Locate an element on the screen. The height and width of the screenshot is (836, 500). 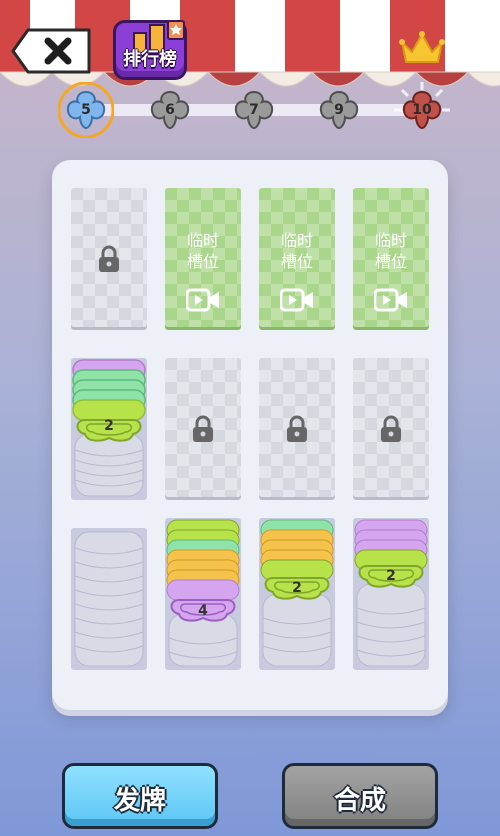
merge-button-label: 合成 is located at coordinates (359, 801).